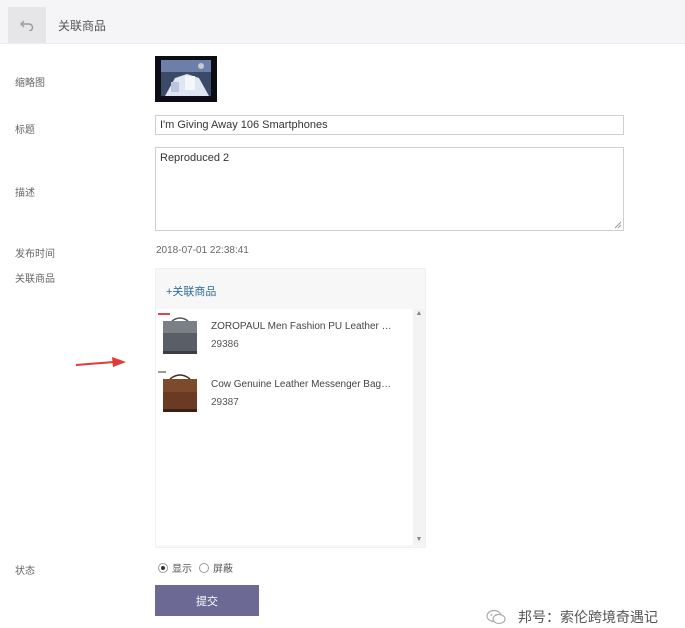 This screenshot has height=628, width=685. What do you see at coordinates (419, 314) in the screenshot?
I see `scroll-up-icon: ▲` at bounding box center [419, 314].